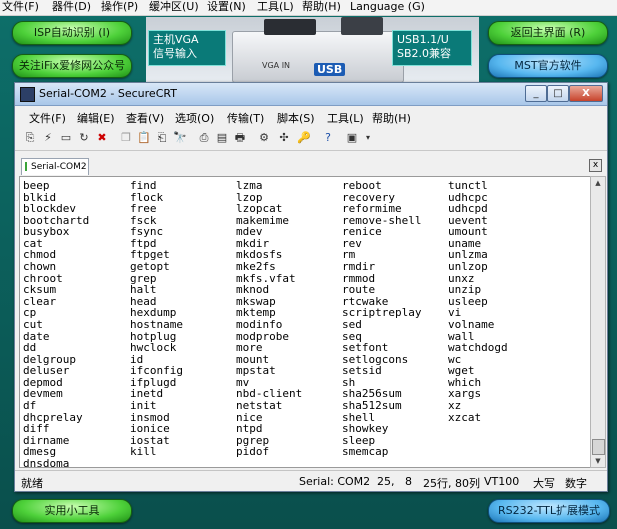 The height and width of the screenshot is (529, 617). I want to click on terminal-app-icon, so click(27, 94).